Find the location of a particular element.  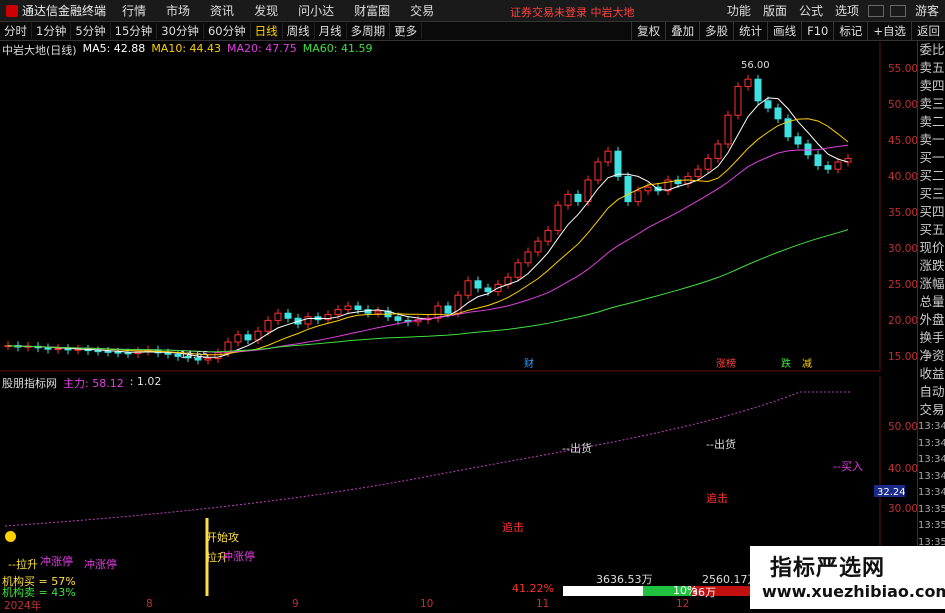

sidebar-item-14: 总量 is located at coordinates (931, 302).